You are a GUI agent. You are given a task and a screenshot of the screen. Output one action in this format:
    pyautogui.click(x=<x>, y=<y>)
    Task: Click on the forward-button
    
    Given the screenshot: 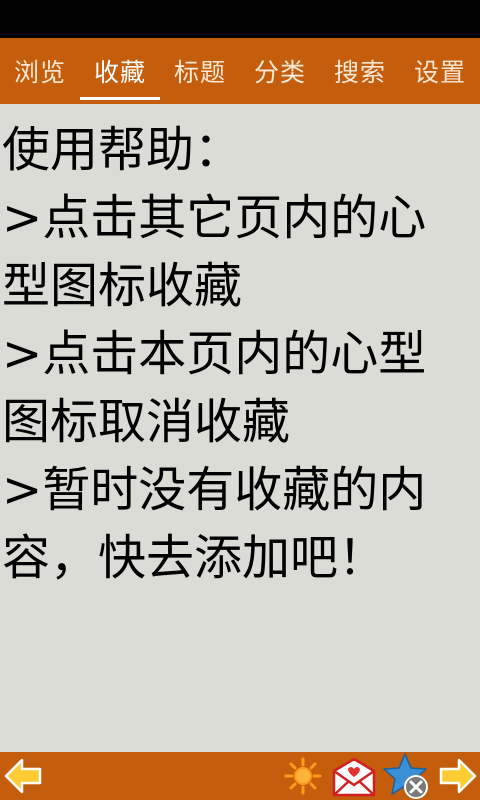 What is the action you would take?
    pyautogui.click(x=458, y=776)
    